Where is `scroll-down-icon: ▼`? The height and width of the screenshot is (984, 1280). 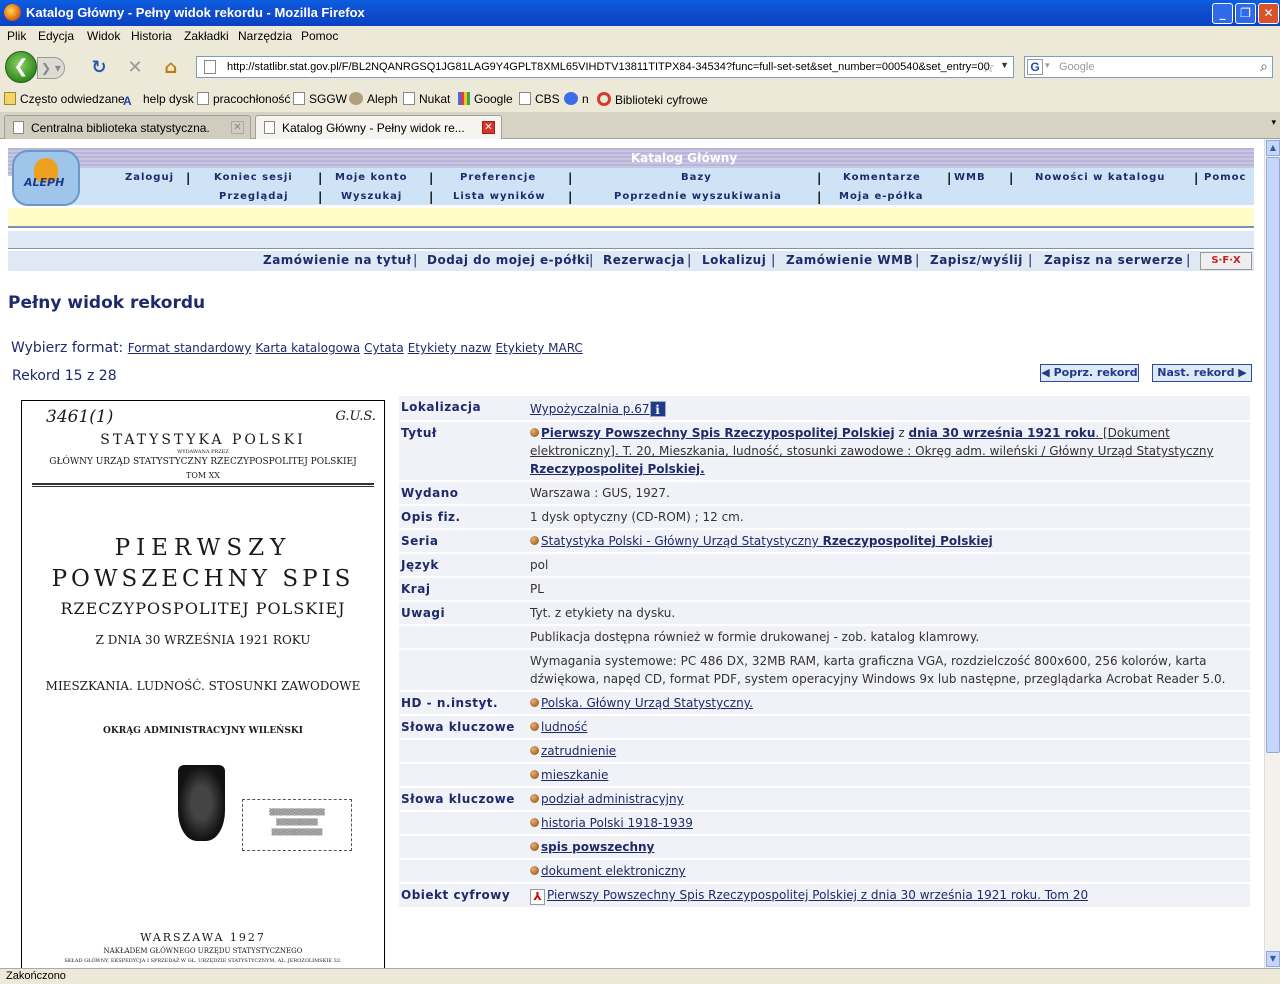 scroll-down-icon: ▼ is located at coordinates (1273, 959).